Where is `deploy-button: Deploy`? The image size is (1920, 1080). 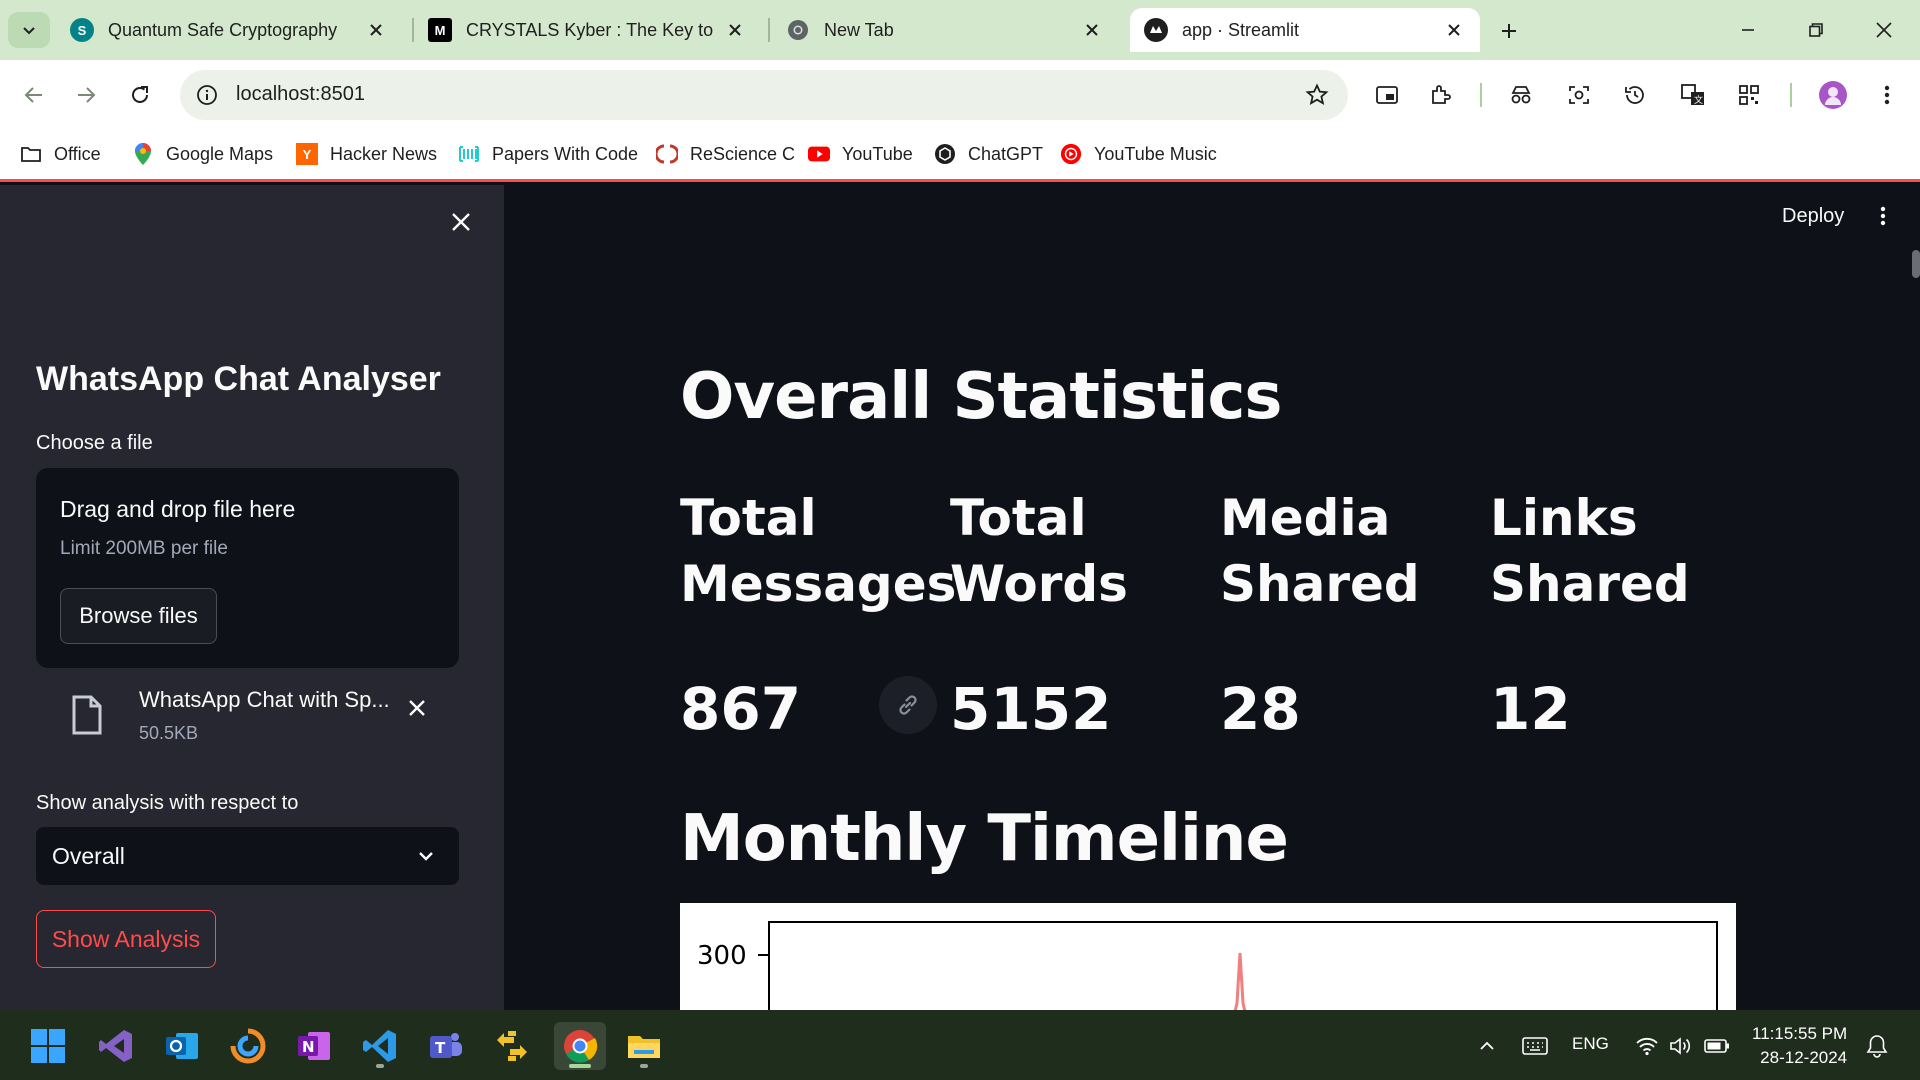 deploy-button: Deploy is located at coordinates (1813, 216).